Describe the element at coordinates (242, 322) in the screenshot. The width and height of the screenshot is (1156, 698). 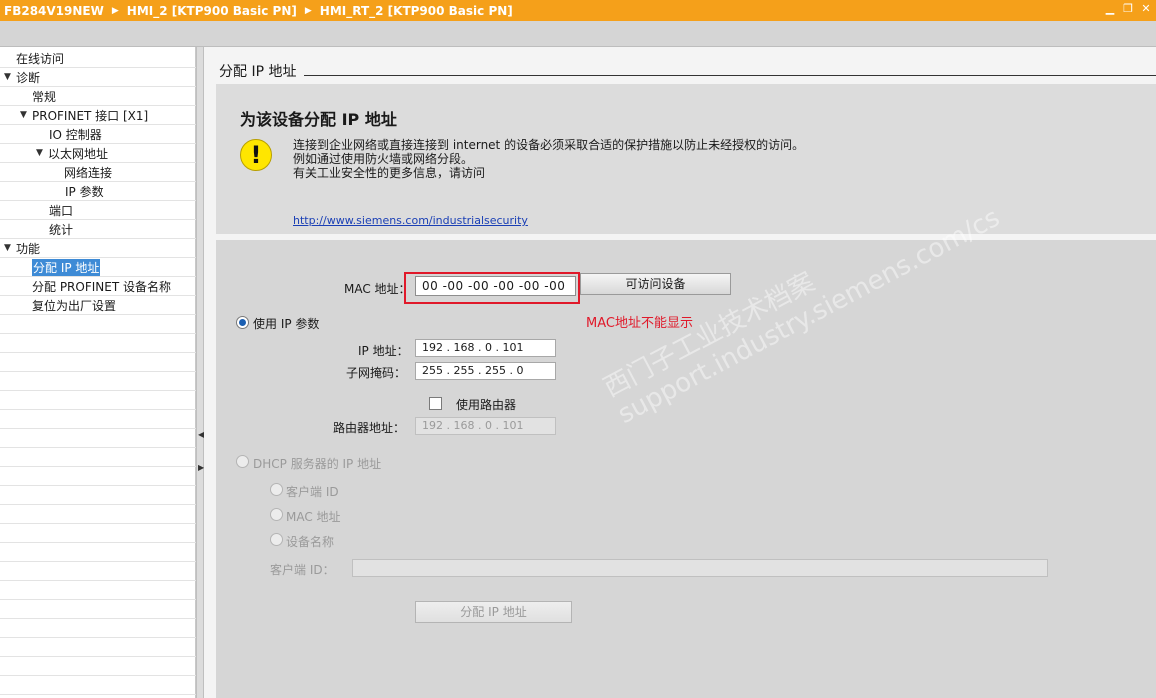
I see `use-ip-params-radio` at that location.